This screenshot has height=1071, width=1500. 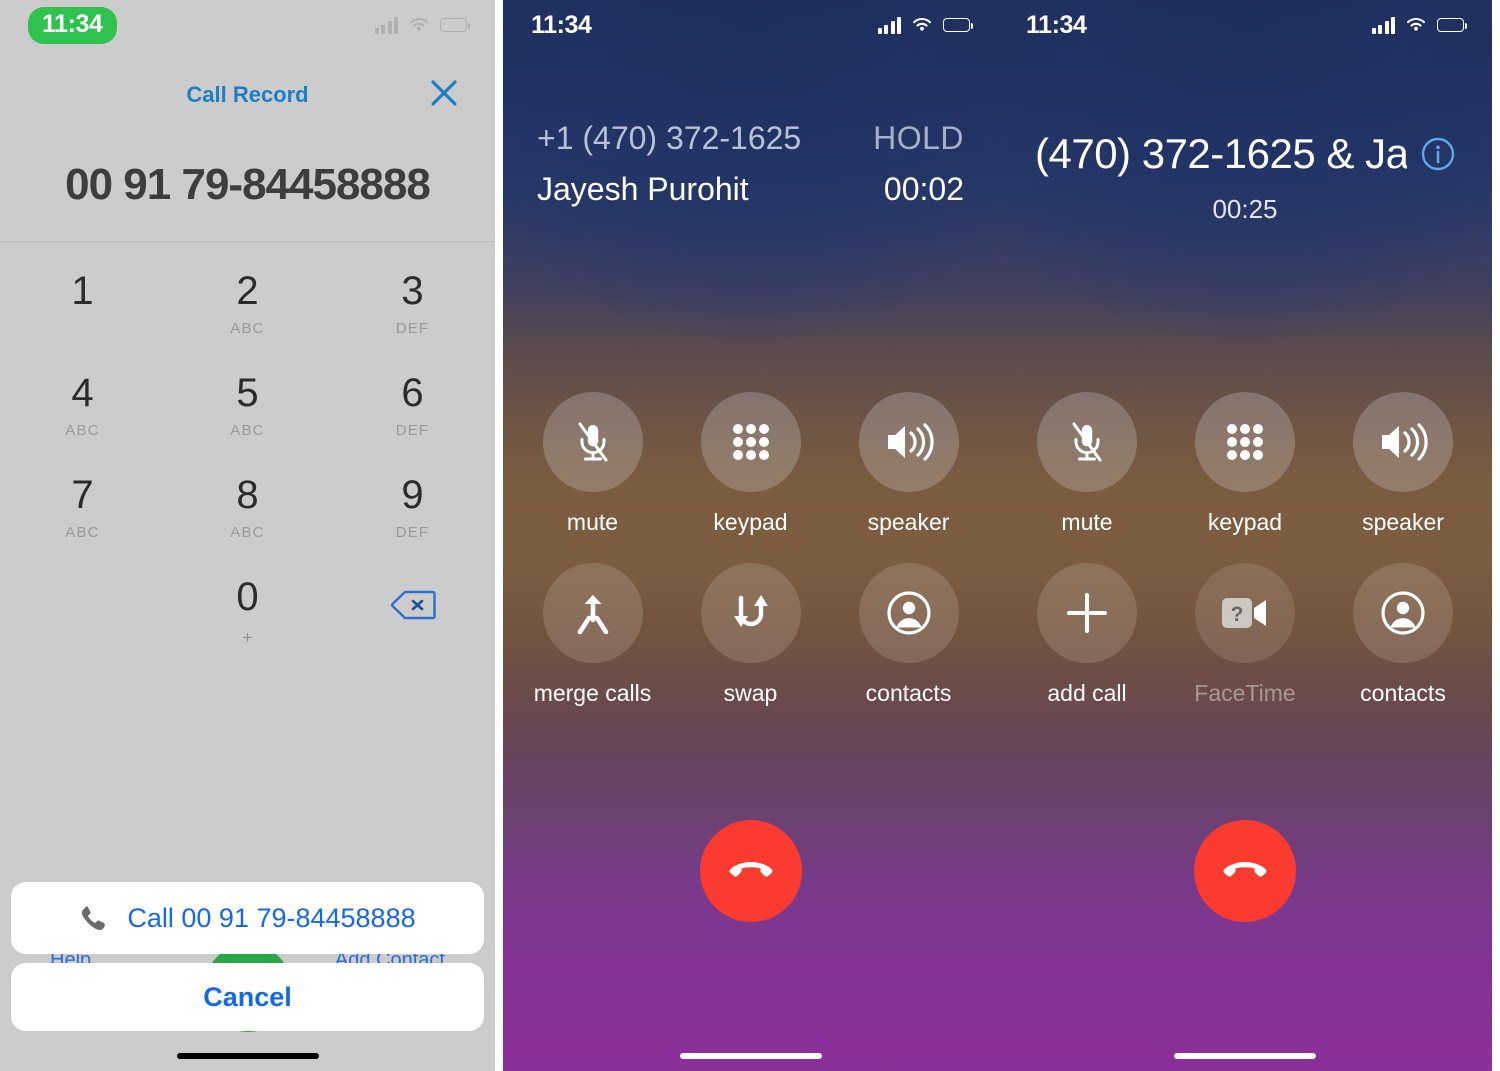 I want to click on wifi-icon, so click(x=922, y=24).